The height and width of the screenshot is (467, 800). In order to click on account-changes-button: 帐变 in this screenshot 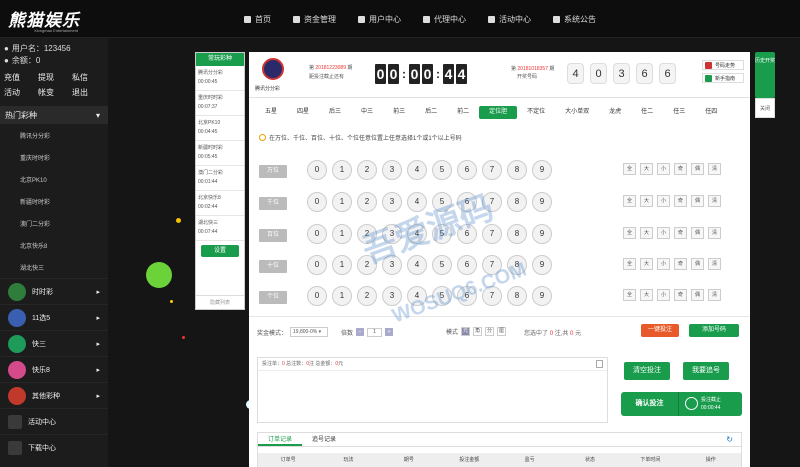, I will do `click(52, 92)`.